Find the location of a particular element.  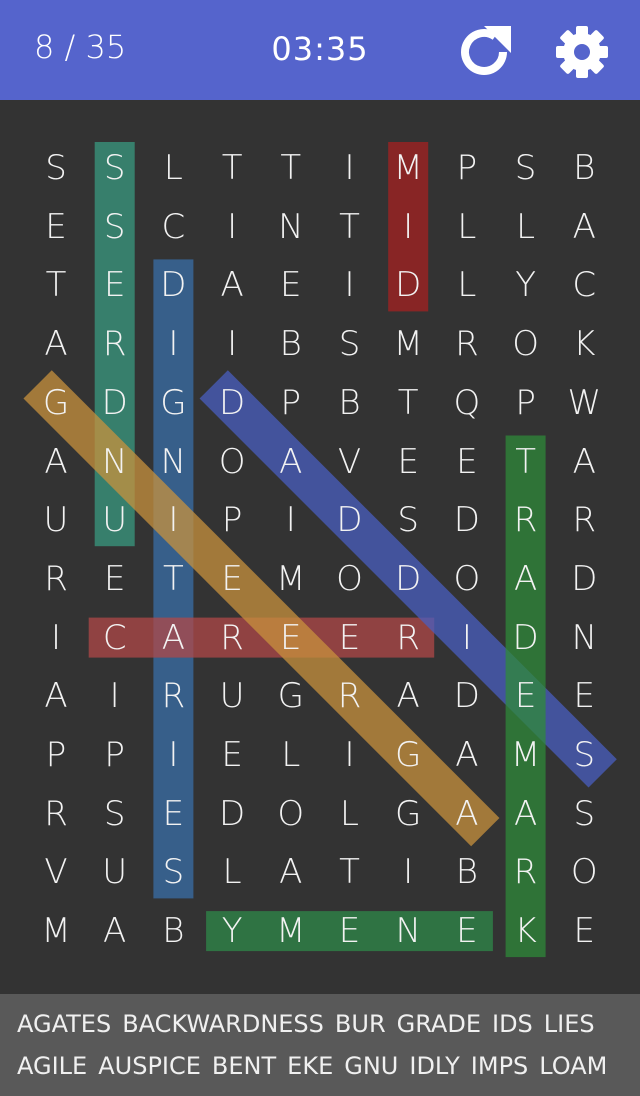

grid-cell: C is located at coordinates (173, 227).